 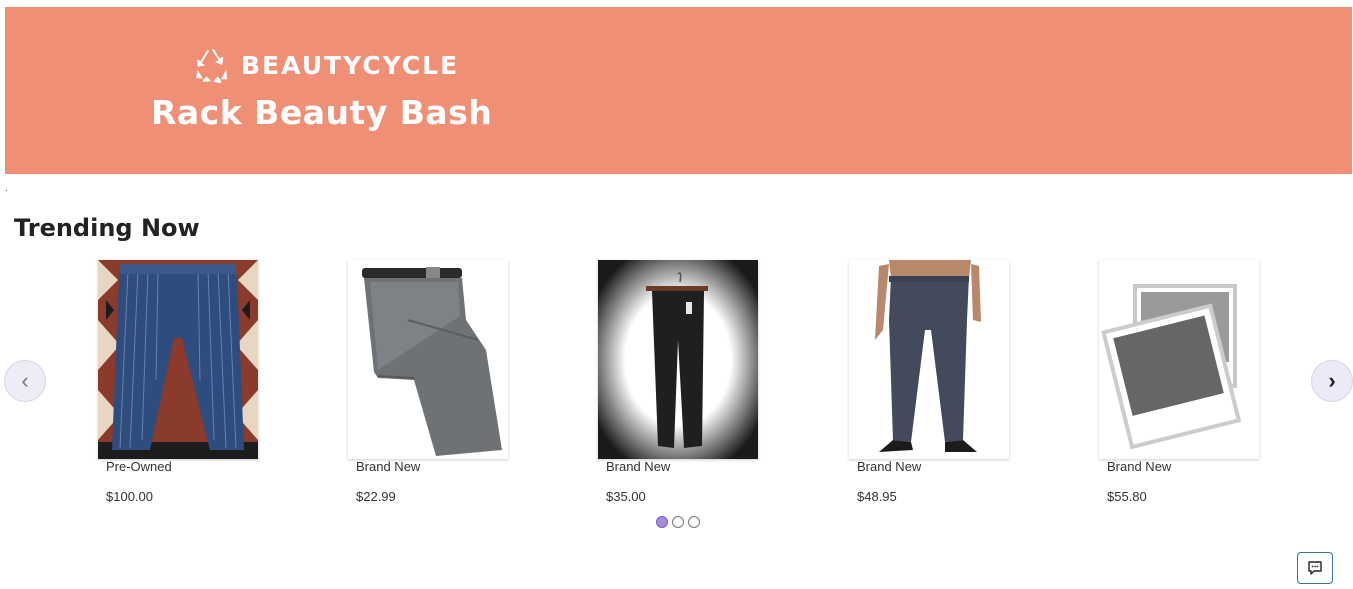 I want to click on product-card: Brand New $55.80, so click(x=1184, y=385).